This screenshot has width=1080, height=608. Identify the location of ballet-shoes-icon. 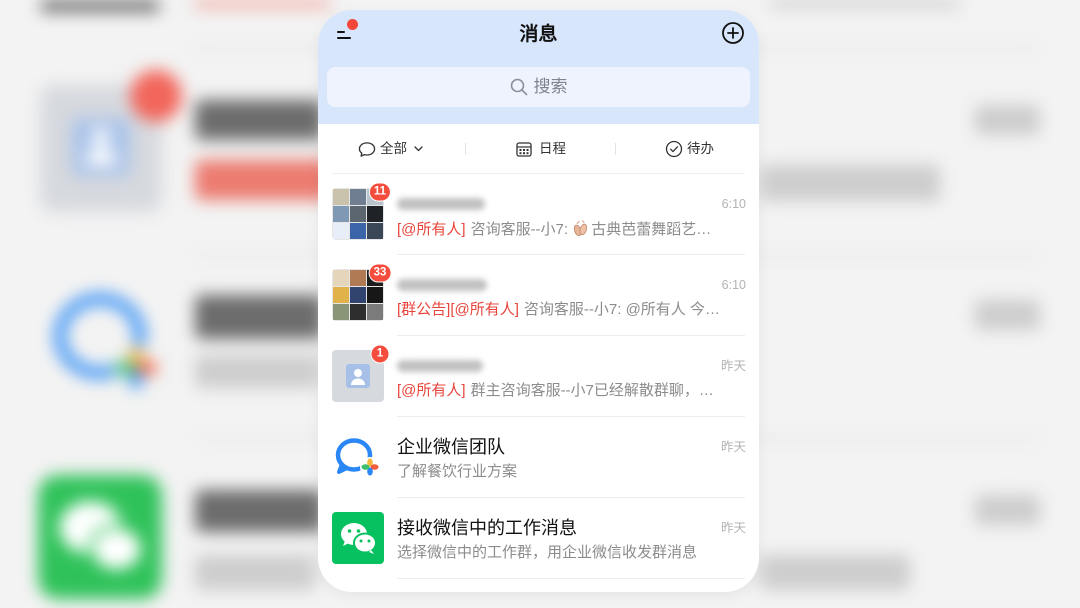
(581, 228).